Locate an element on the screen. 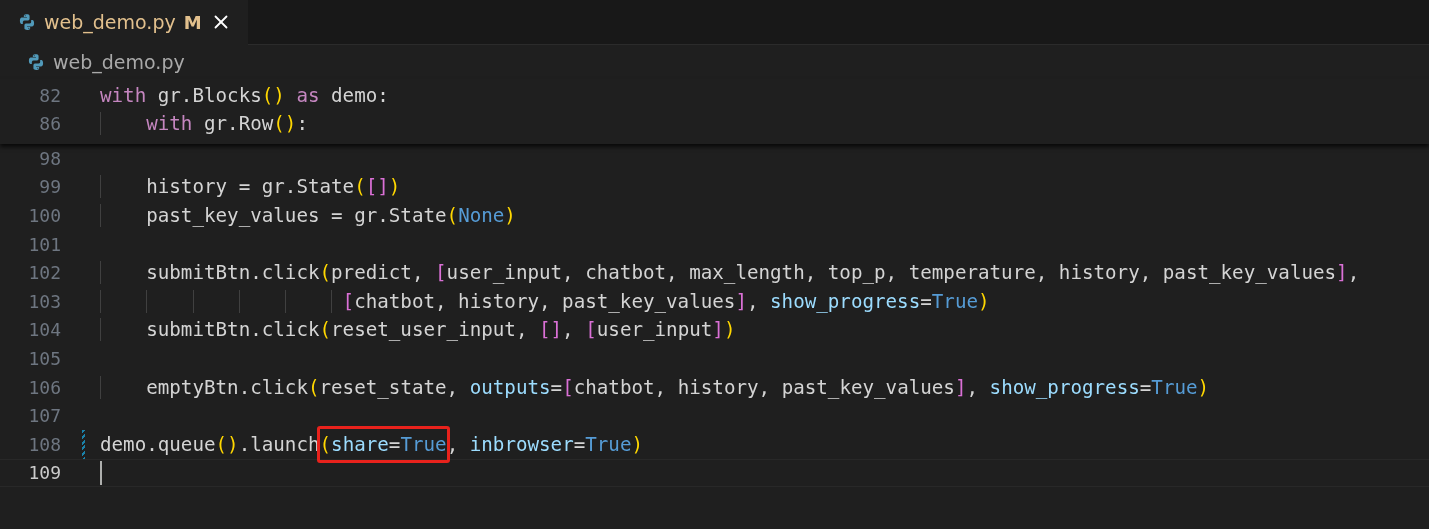 This screenshot has width=1429, height=529. text-cursor is located at coordinates (101, 472).